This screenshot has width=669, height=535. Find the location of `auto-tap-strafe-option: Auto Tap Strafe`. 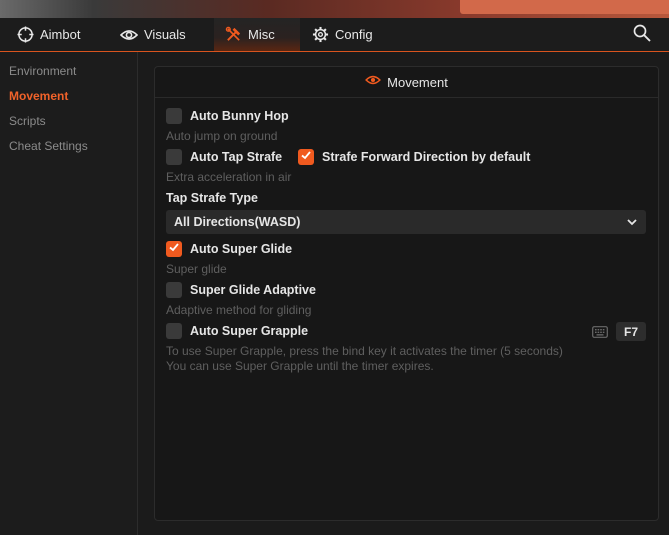

auto-tap-strafe-option: Auto Tap Strafe is located at coordinates (224, 157).